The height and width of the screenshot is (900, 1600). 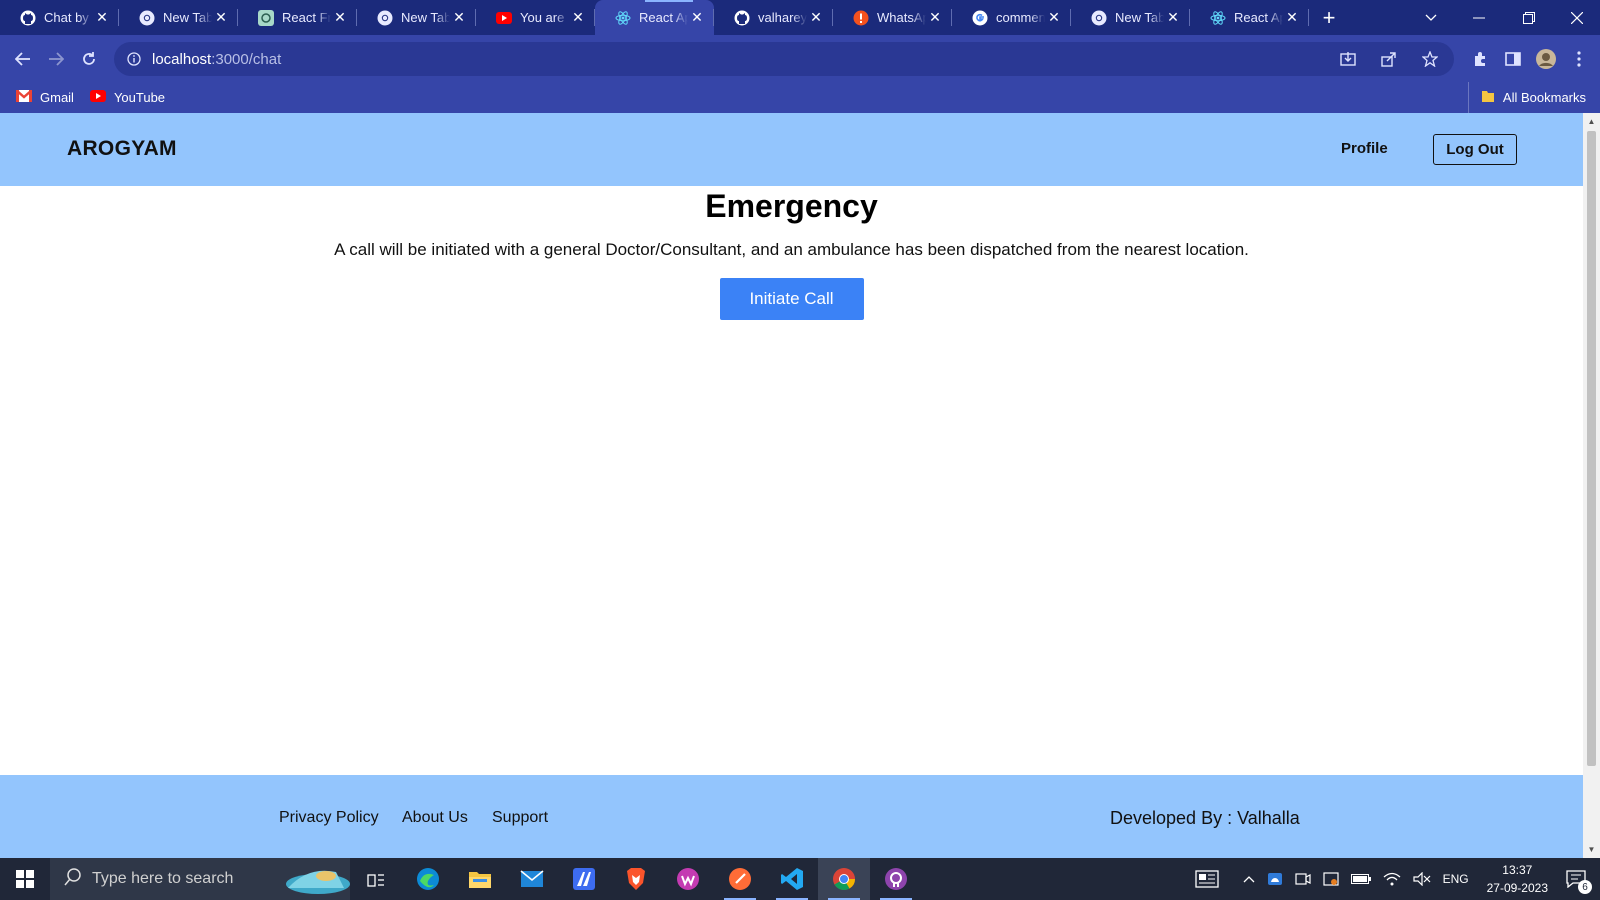 I want to click on developed-by-text: Developed By : Valhalla, so click(x=1205, y=818).